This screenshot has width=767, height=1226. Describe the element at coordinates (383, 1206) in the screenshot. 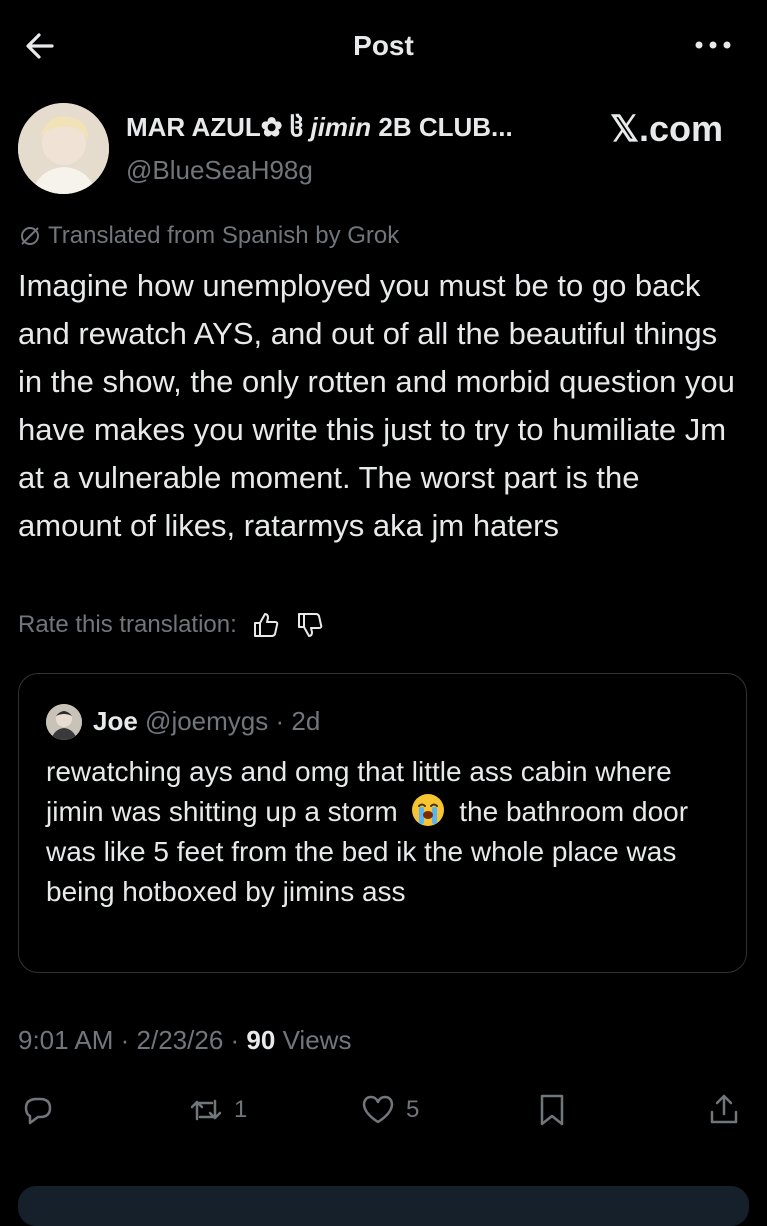

I see `reply-composer-bar` at that location.